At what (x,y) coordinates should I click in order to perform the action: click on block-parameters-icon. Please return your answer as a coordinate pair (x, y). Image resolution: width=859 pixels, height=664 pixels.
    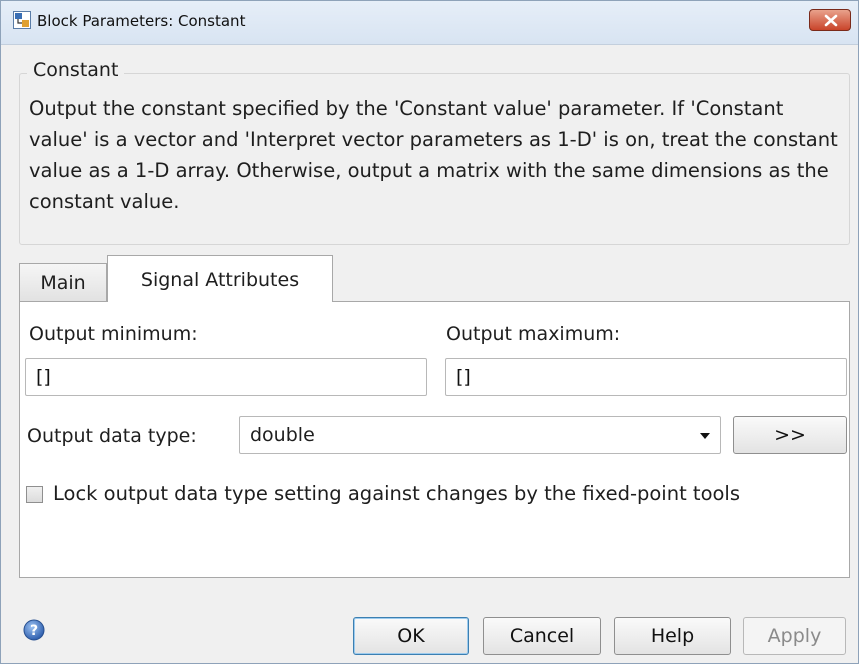
    Looking at the image, I should click on (22, 20).